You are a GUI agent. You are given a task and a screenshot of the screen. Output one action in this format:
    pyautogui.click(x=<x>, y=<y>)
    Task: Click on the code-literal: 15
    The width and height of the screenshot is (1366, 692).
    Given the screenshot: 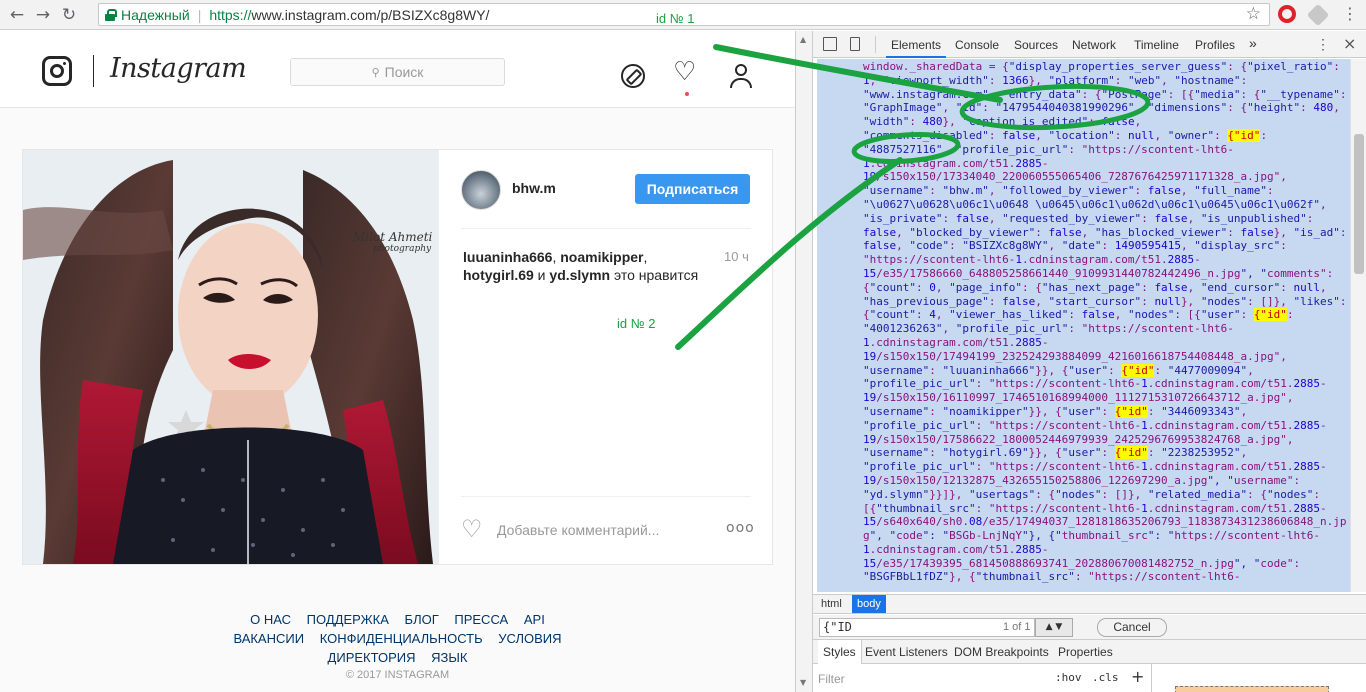 What is the action you would take?
    pyautogui.click(x=870, y=273)
    